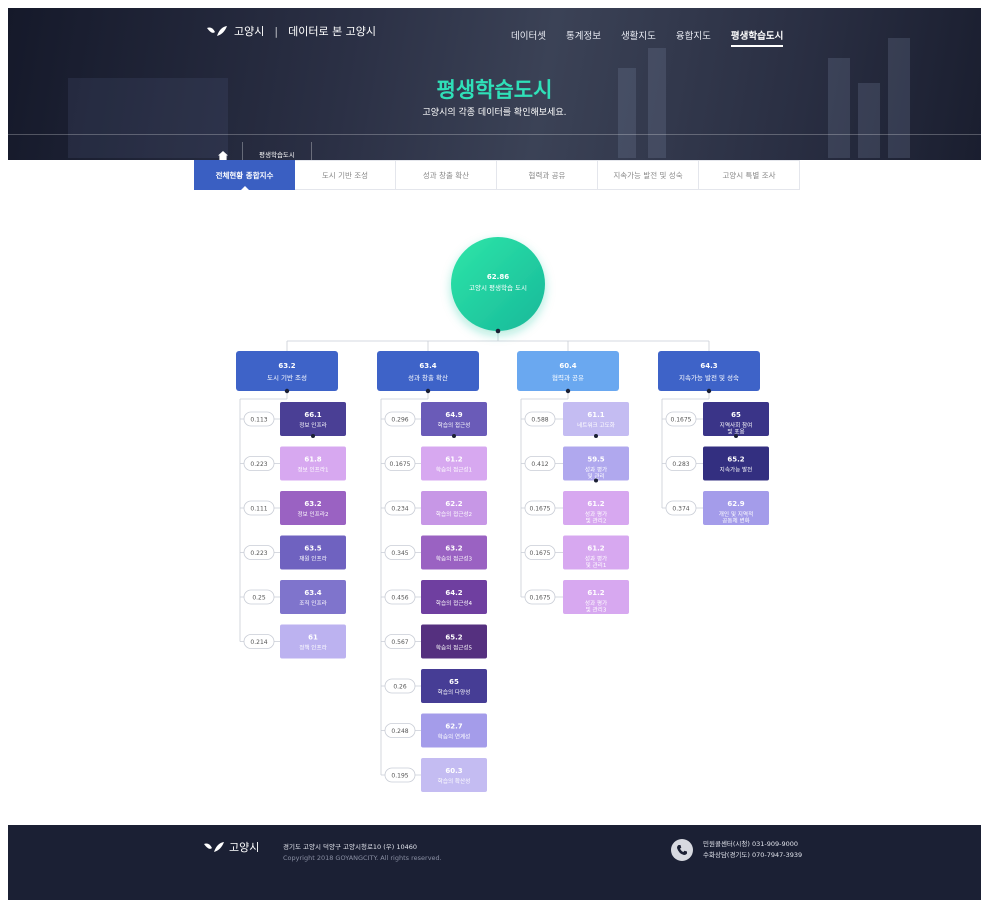 This screenshot has width=983, height=900. What do you see at coordinates (454, 425) in the screenshot?
I see `indicator-label: 학습의 접근성` at bounding box center [454, 425].